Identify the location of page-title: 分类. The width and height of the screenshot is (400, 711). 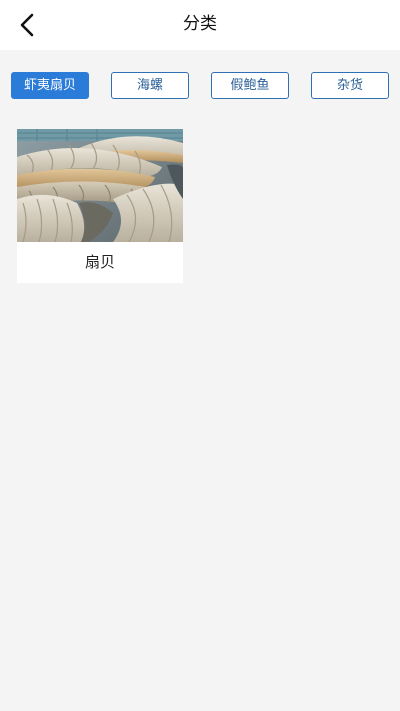
(200, 24).